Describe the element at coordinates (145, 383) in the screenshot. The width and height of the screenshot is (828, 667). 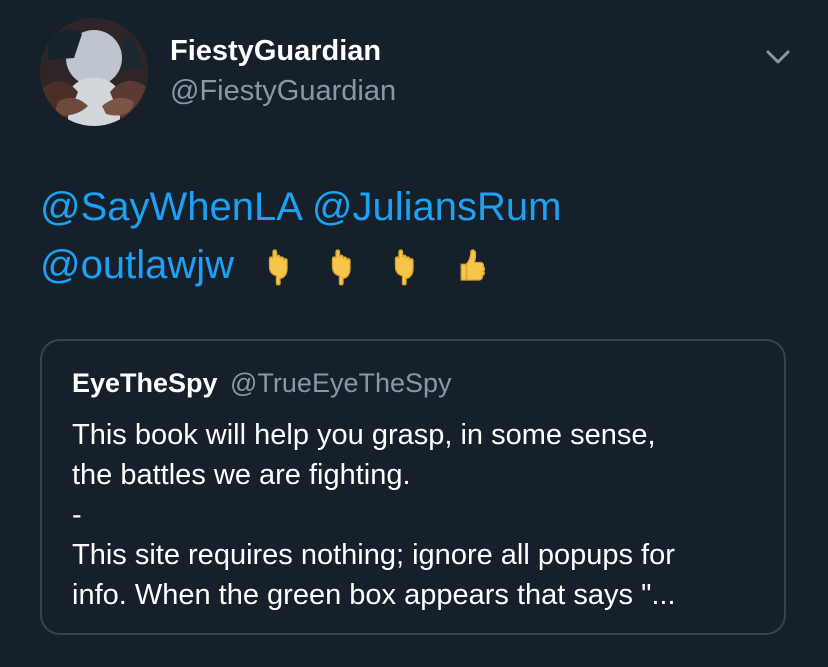
I see `quoted-author-name: EyeTheSpy` at that location.